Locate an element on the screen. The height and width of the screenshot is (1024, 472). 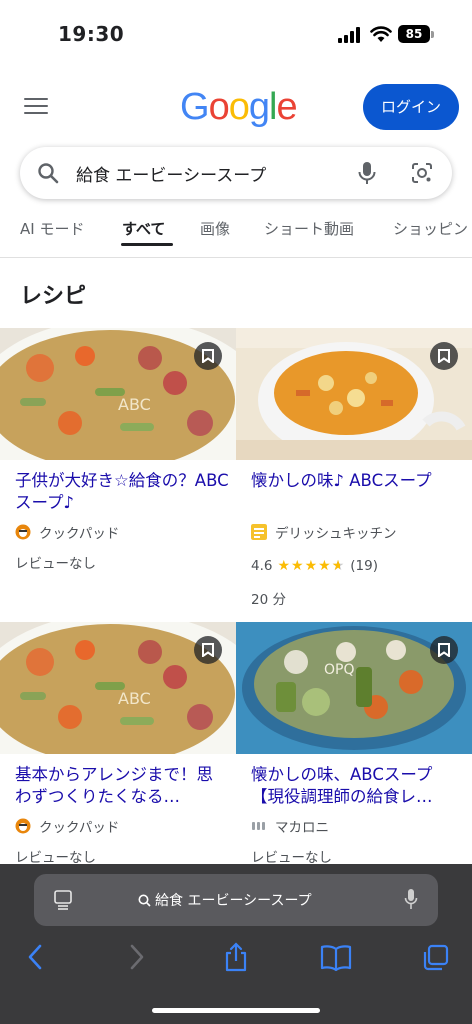
recipe-title: 子供が大好き☆給食の？ABCスープ♪ is located at coordinates (122, 492).